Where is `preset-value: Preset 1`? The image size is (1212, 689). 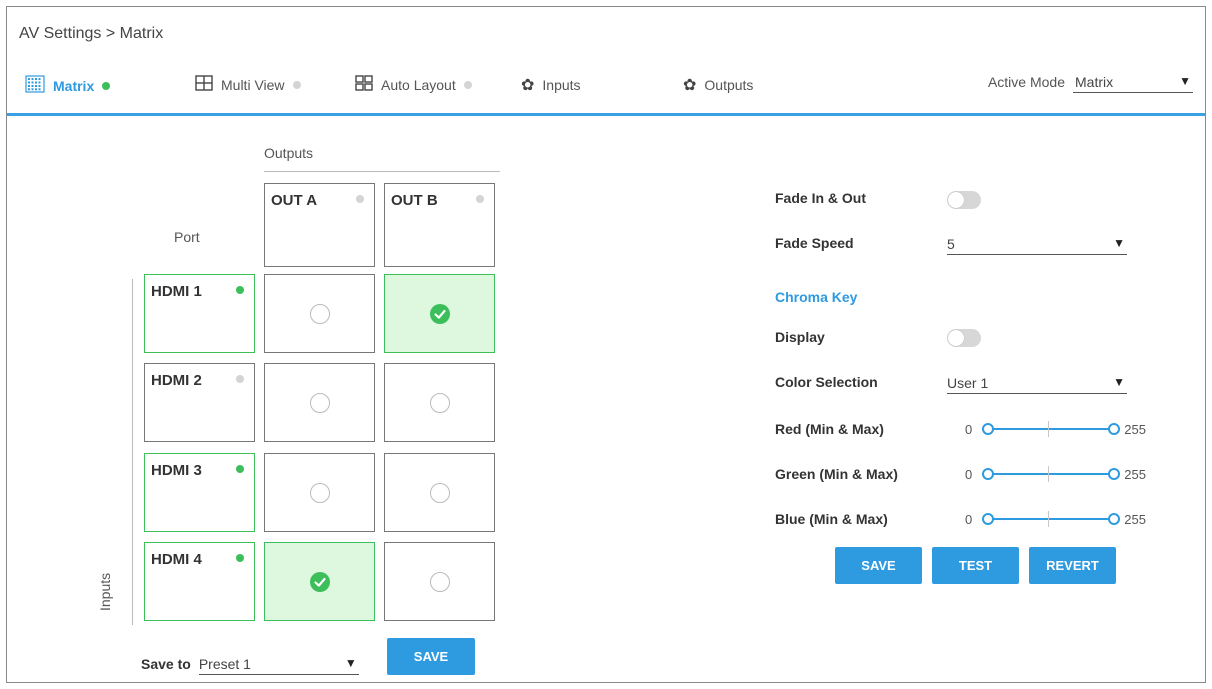
preset-value: Preset 1 is located at coordinates (224, 663).